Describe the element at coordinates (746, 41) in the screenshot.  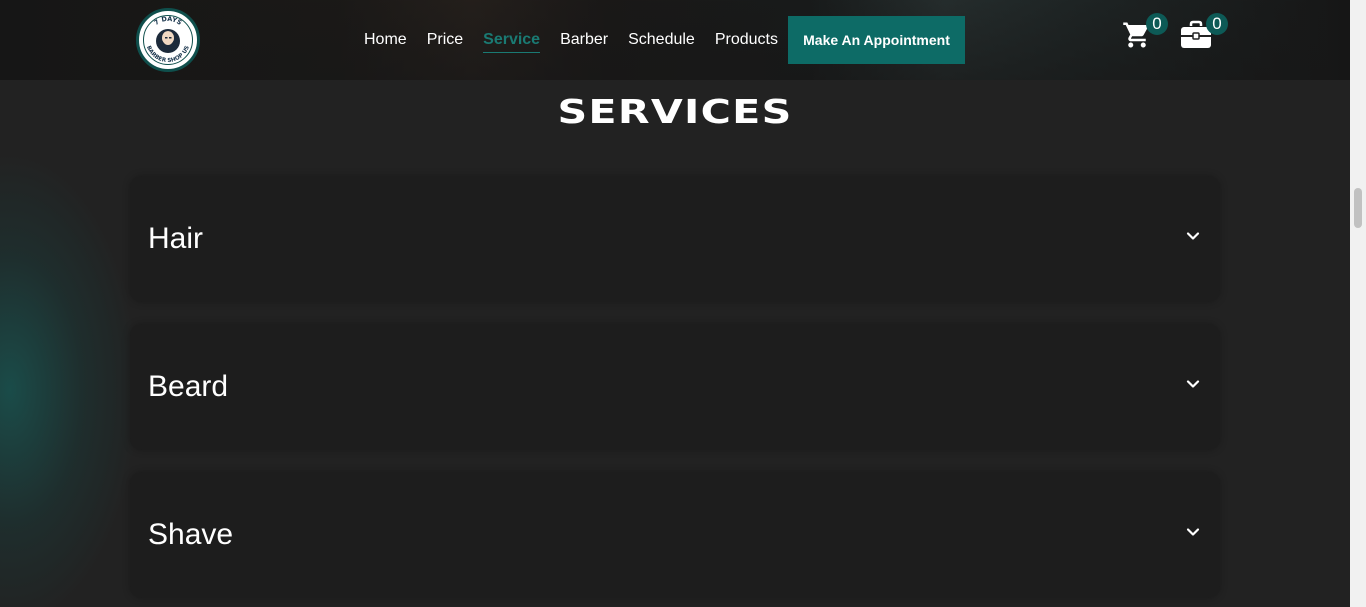
I see `nav-products: Products` at that location.